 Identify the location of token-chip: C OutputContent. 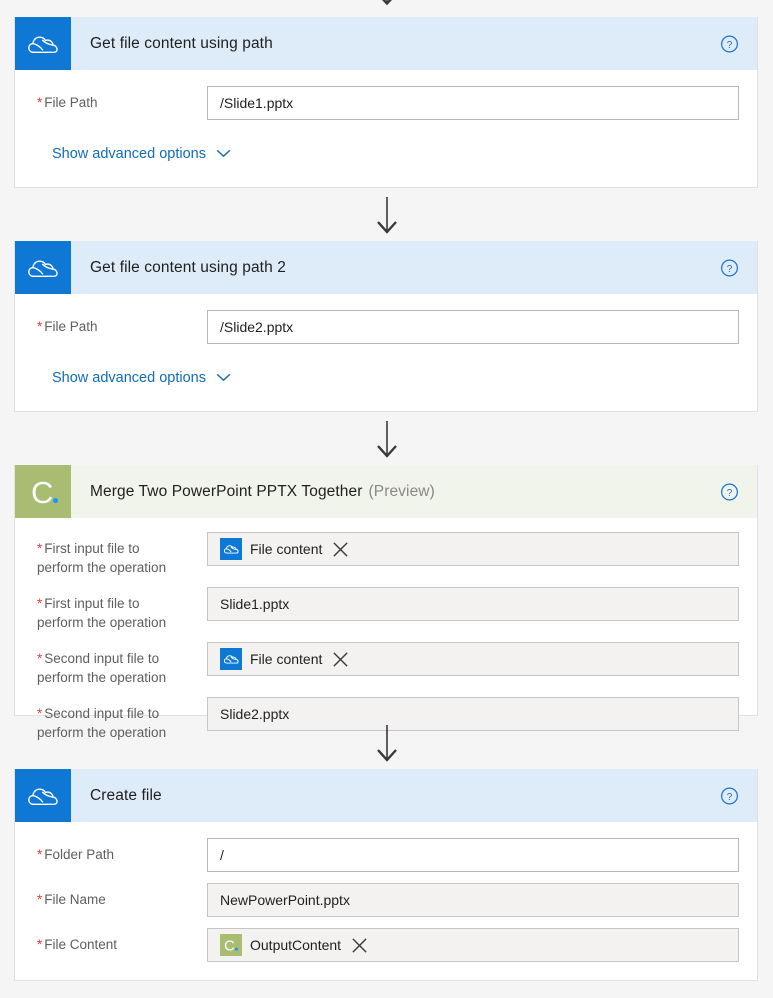
(294, 945).